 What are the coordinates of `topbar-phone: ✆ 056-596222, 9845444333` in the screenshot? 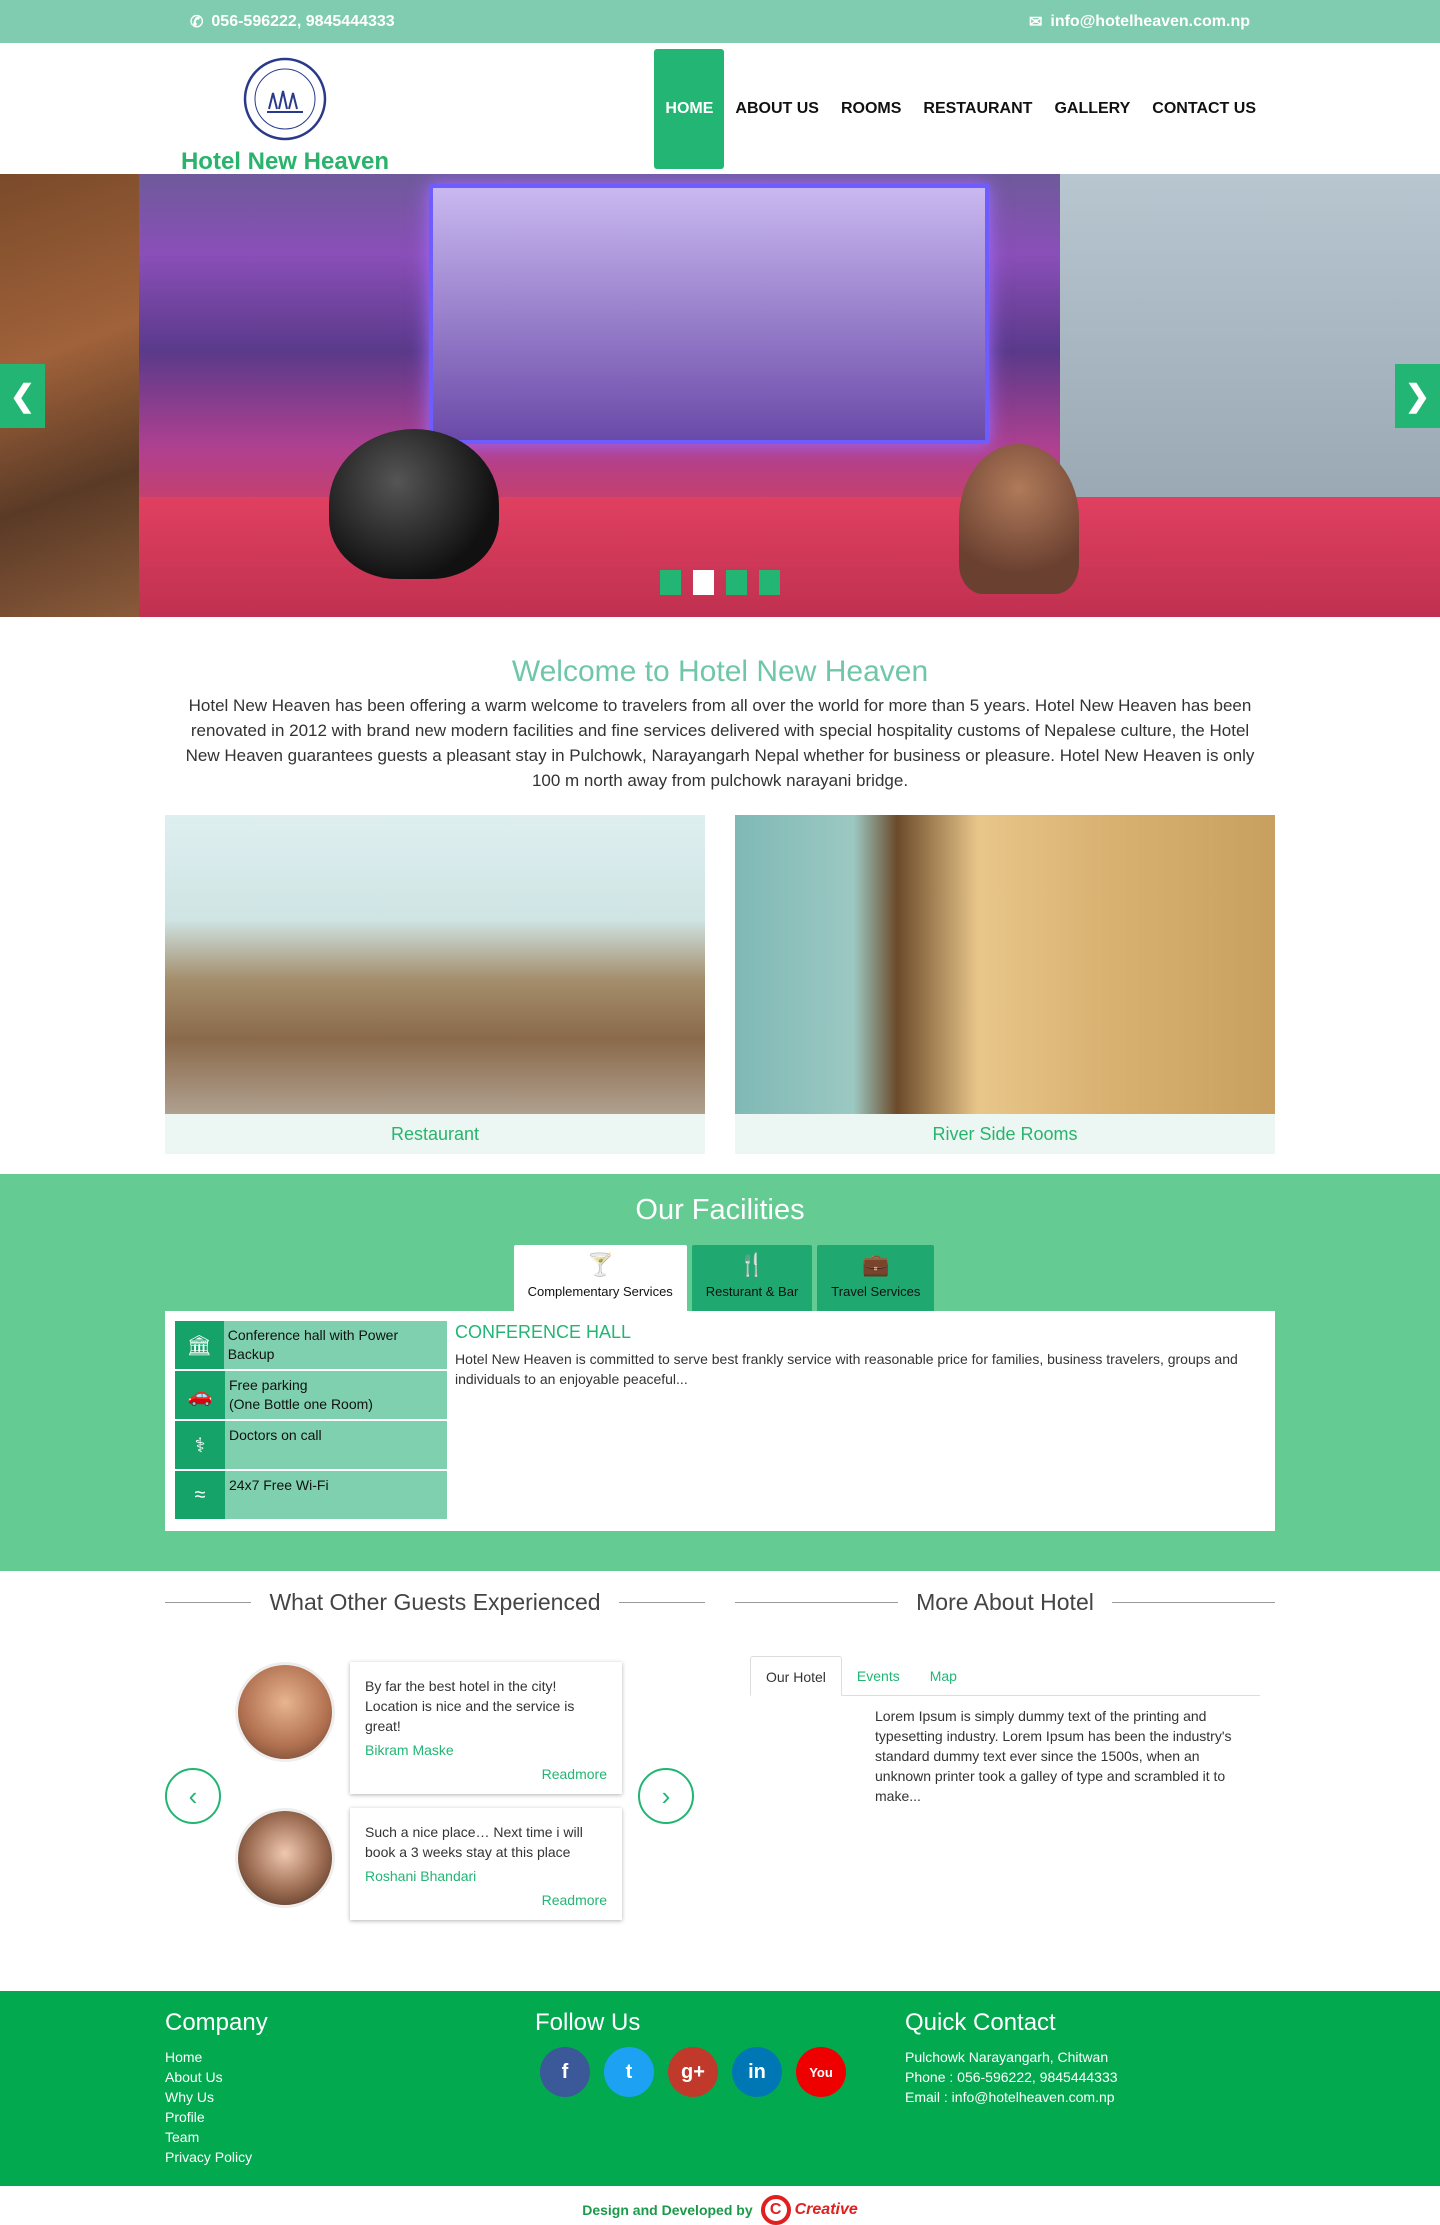 It's located at (292, 22).